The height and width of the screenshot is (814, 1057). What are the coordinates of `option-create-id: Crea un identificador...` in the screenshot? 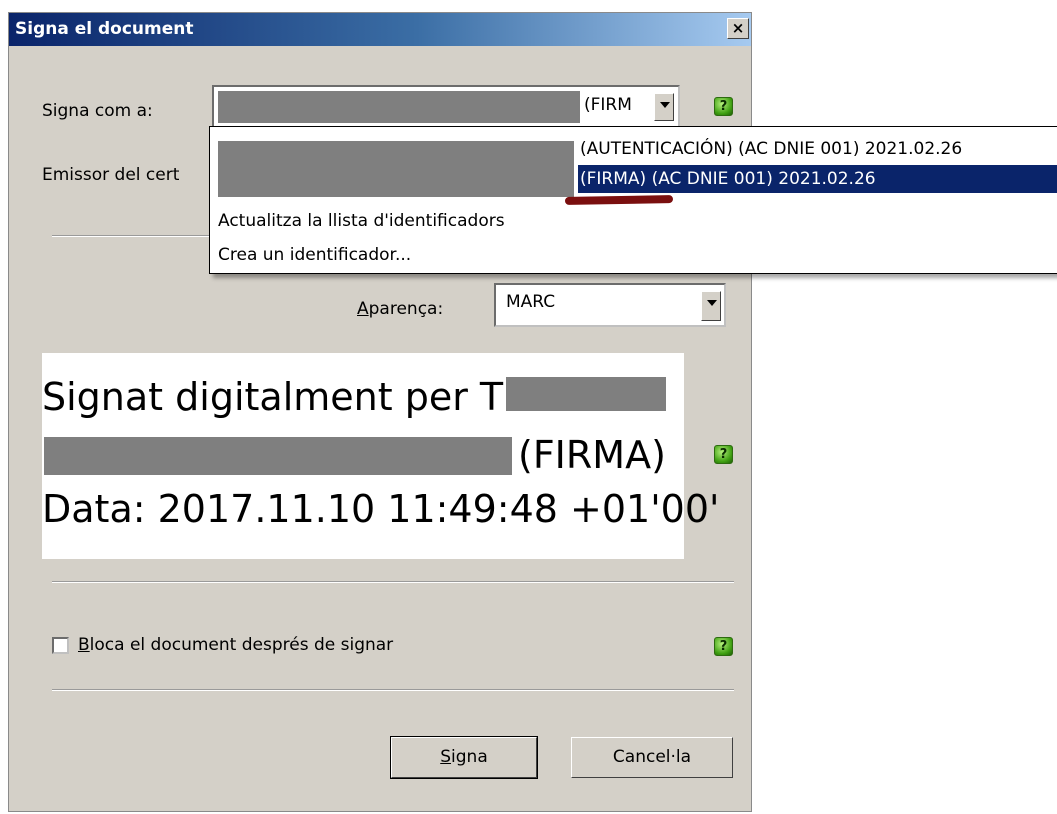 It's located at (314, 255).